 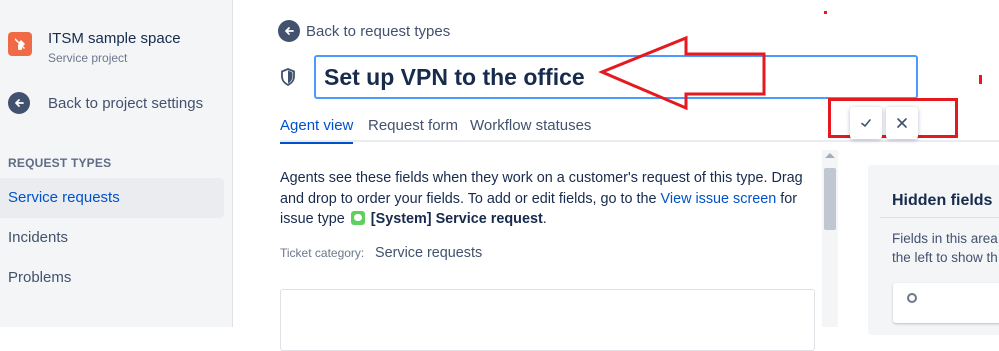 What do you see at coordinates (112, 238) in the screenshot?
I see `sidebar-item-incidents: Incidents` at bounding box center [112, 238].